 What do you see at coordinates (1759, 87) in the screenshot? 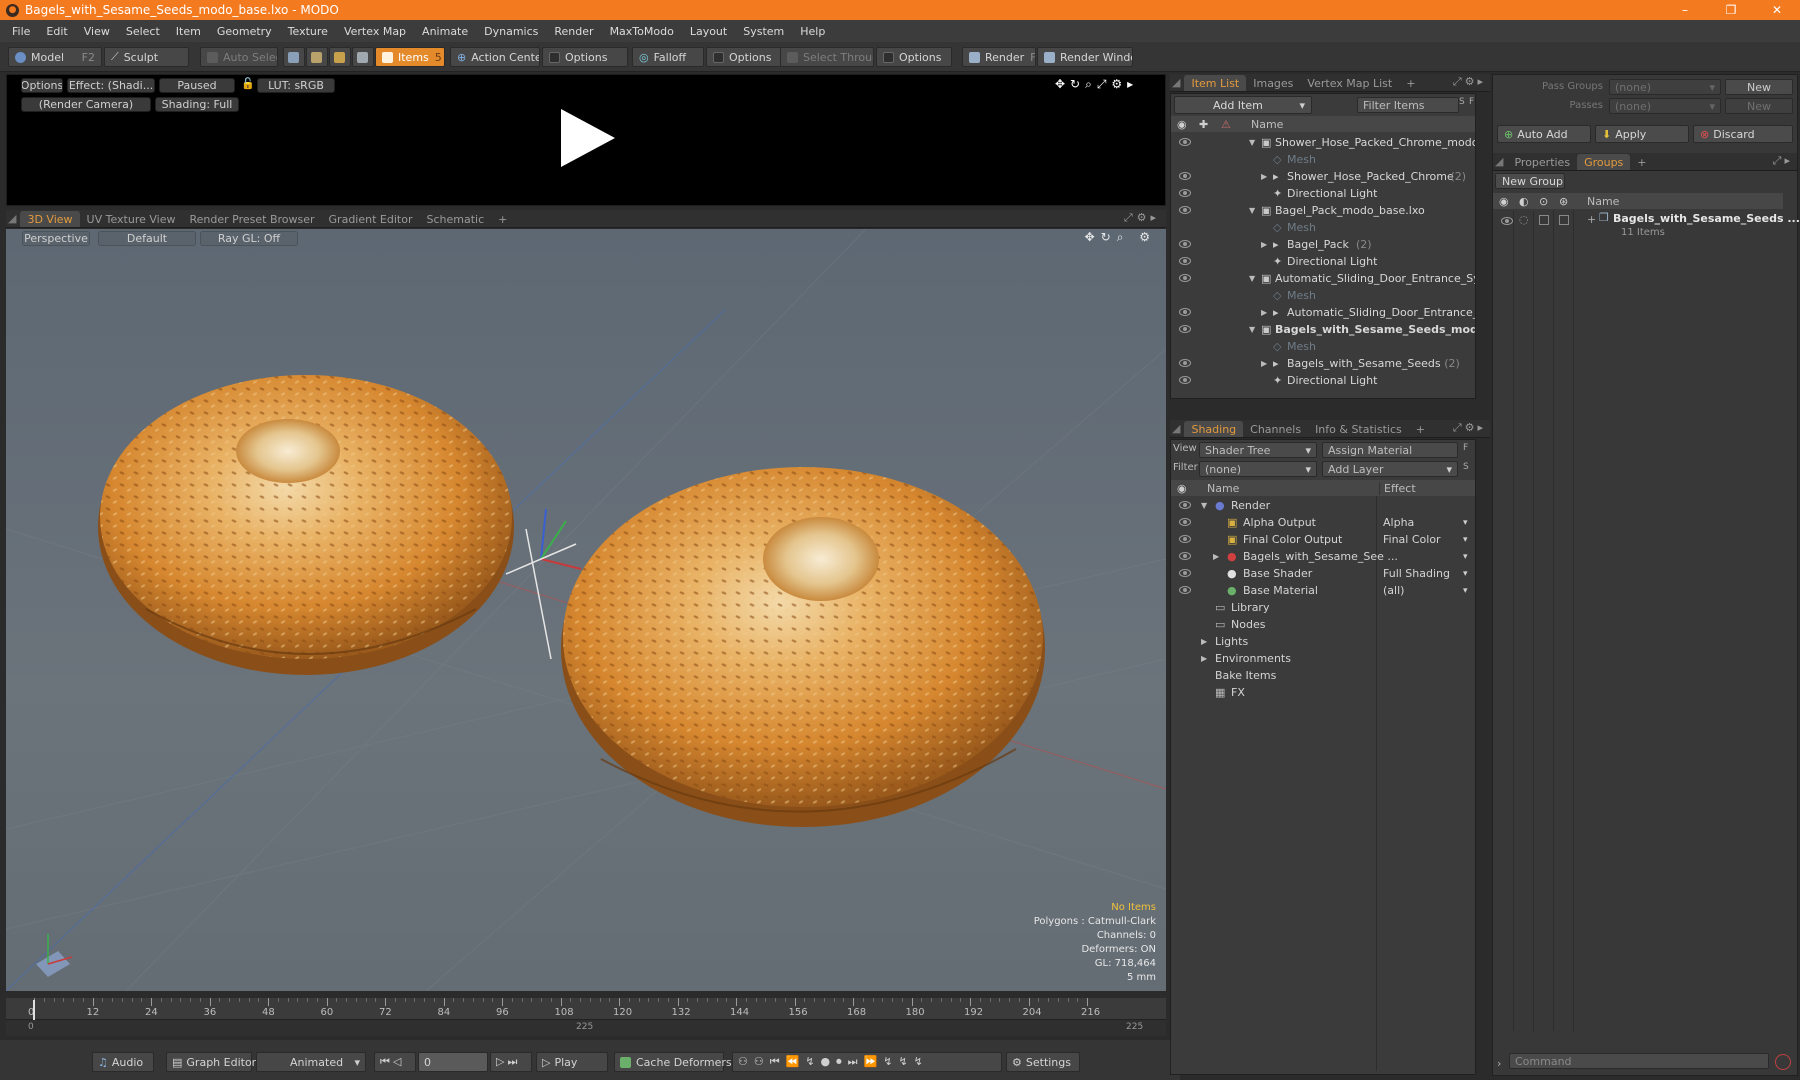
I see `new-pass-group-button: New` at bounding box center [1759, 87].